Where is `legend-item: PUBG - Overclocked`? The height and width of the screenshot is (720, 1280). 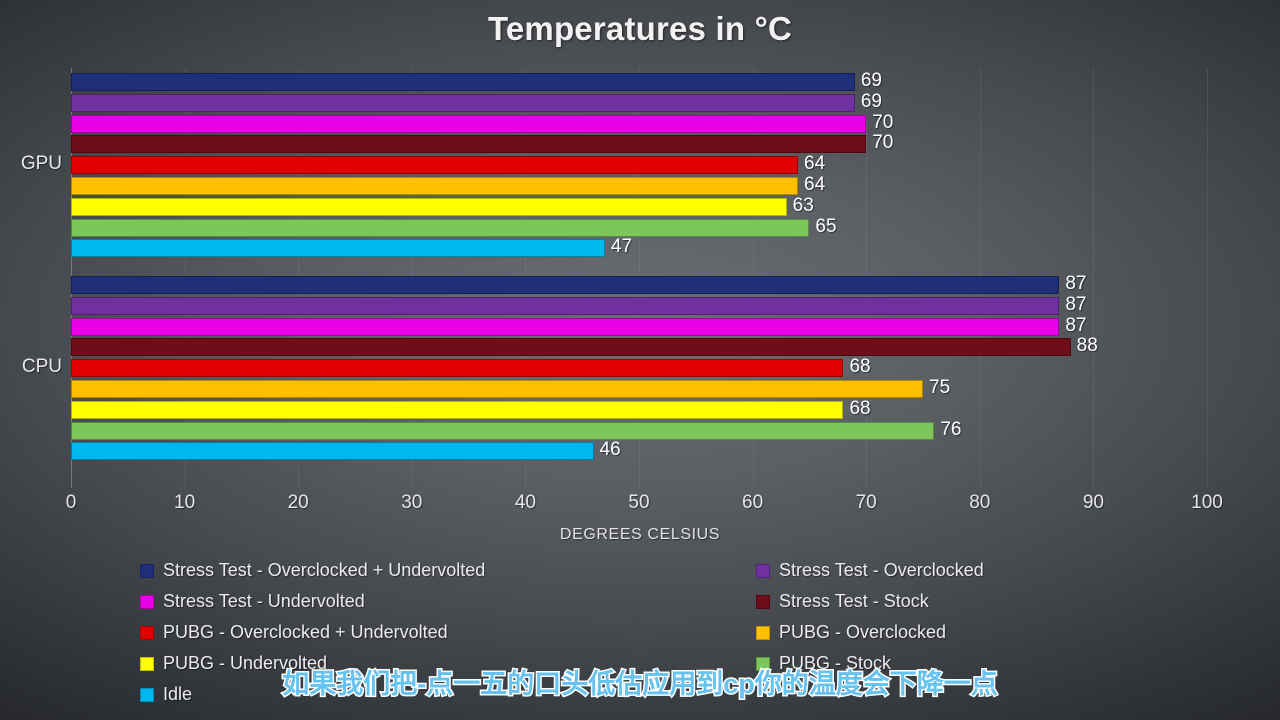
legend-item: PUBG - Overclocked is located at coordinates (851, 632).